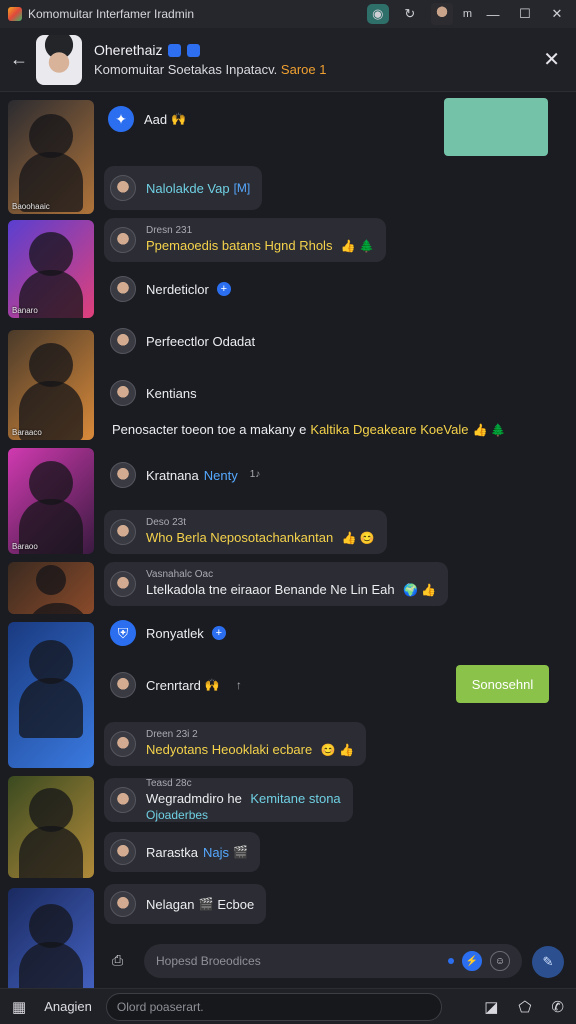 The width and height of the screenshot is (576, 1024). What do you see at coordinates (171, 393) in the screenshot?
I see `message-text: Kentians` at bounding box center [171, 393].